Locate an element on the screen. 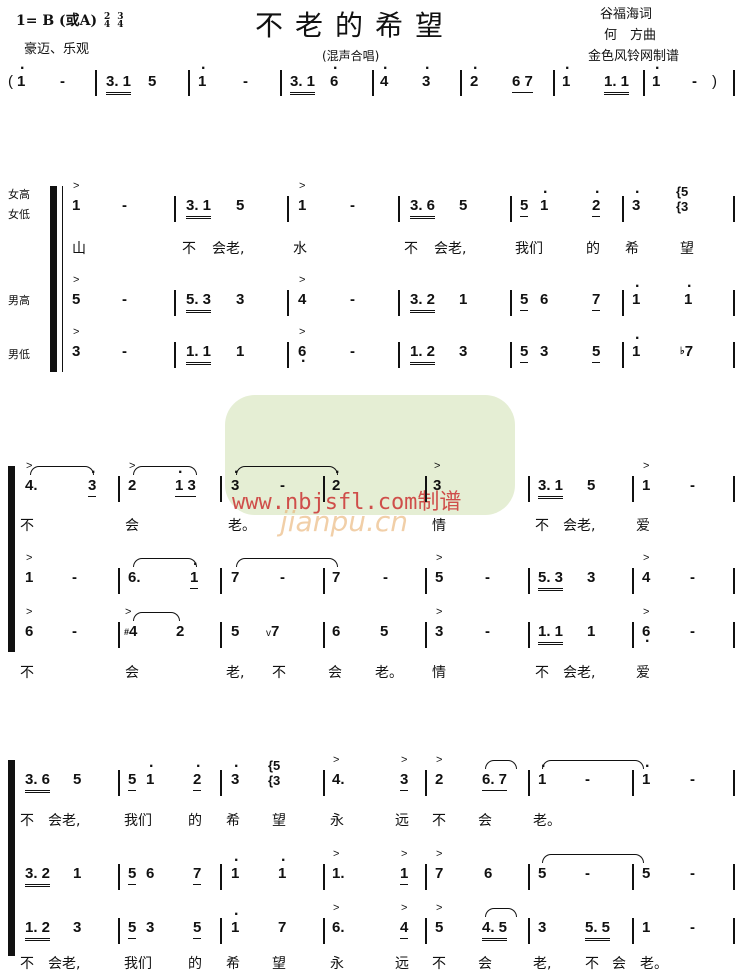  tenor-line-2: 1 - 6. 1 7 - 7 - 5 - 5. 3 3 4 - is located at coordinates (370, 571).